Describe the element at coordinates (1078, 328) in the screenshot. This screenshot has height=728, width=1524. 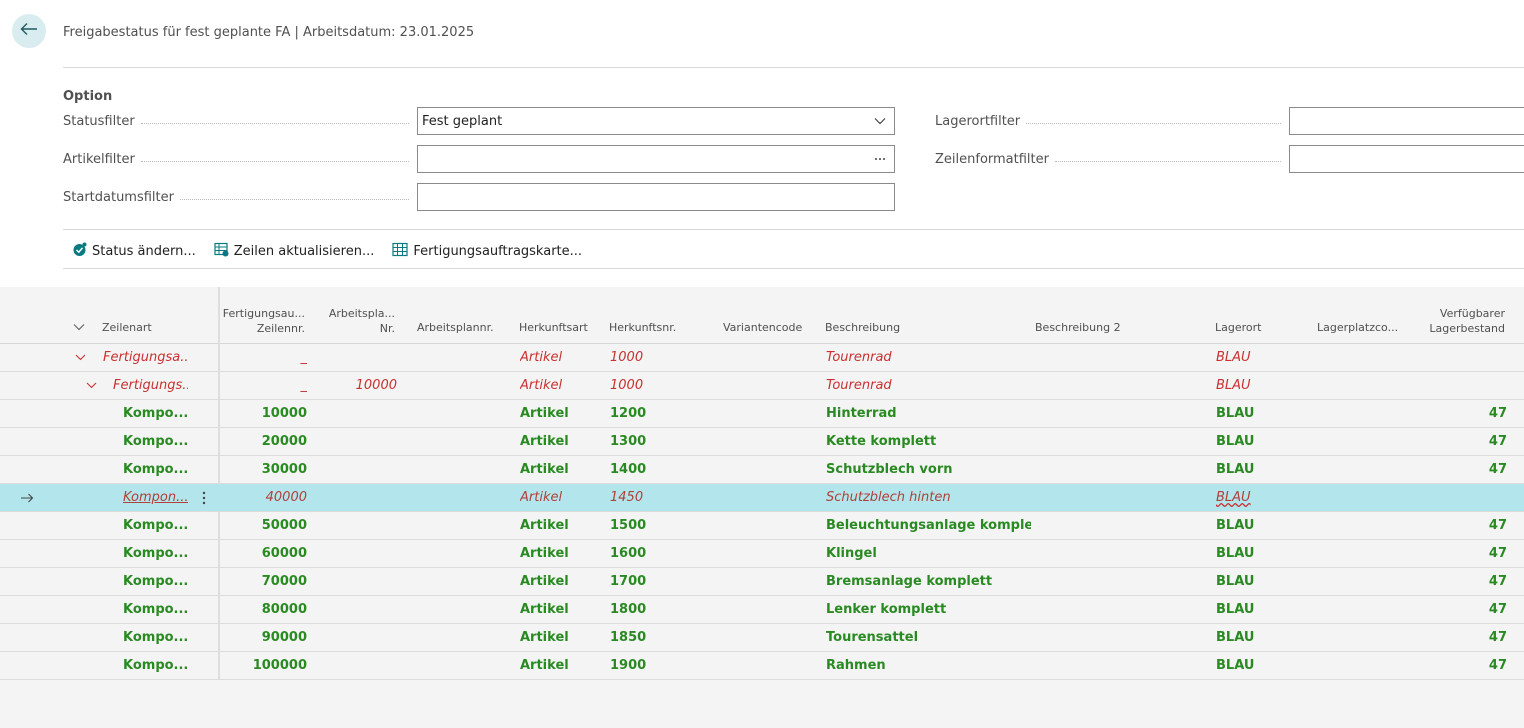
I see `col-beschreibung2: Beschreibung 2` at that location.